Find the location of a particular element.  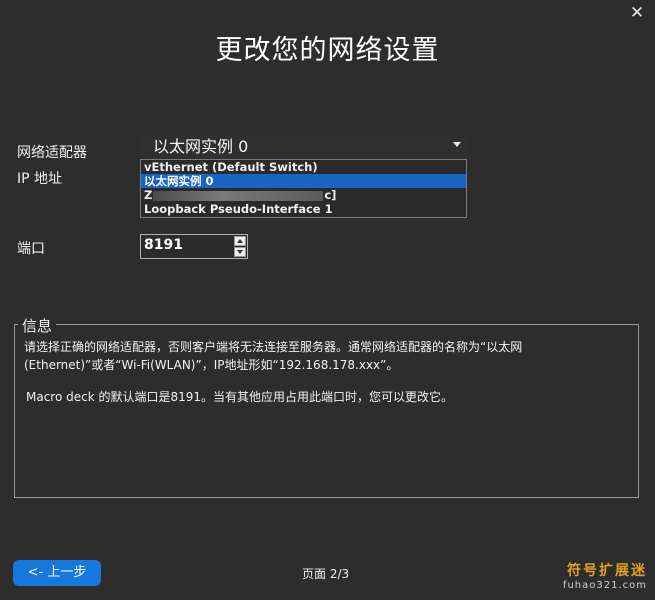

watermark-main: 符号扩展迷 is located at coordinates (607, 571).